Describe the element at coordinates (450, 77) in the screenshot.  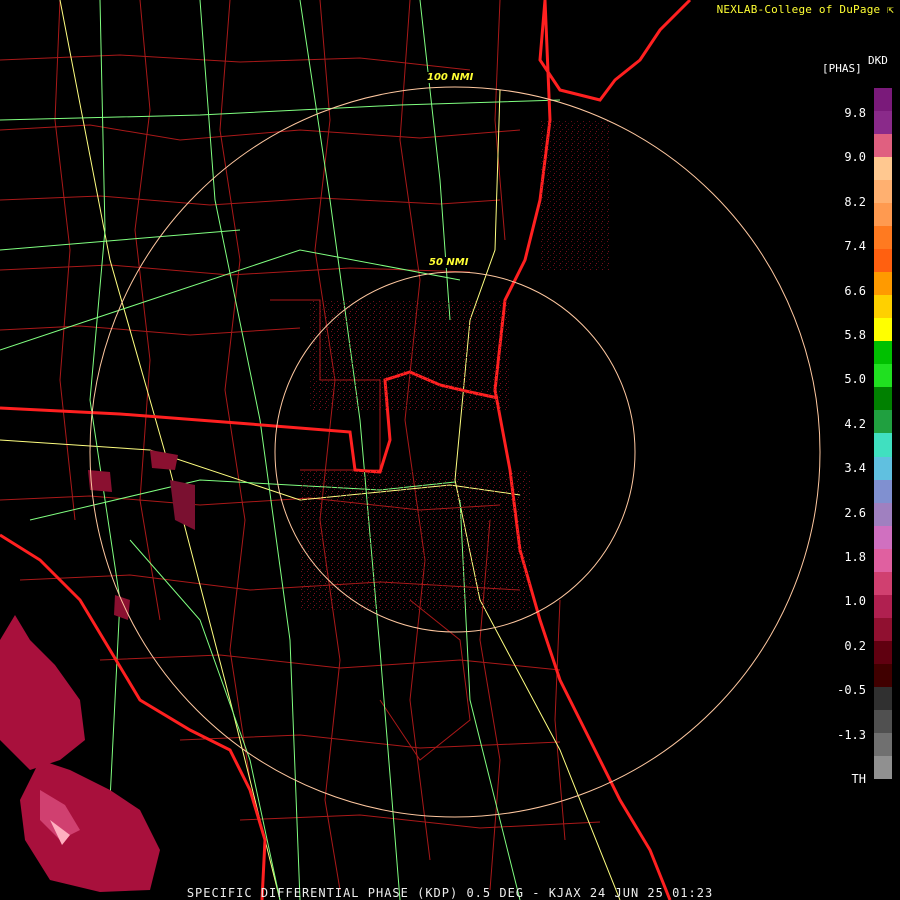
I see `range-ring-label-100: 100 NMI` at that location.